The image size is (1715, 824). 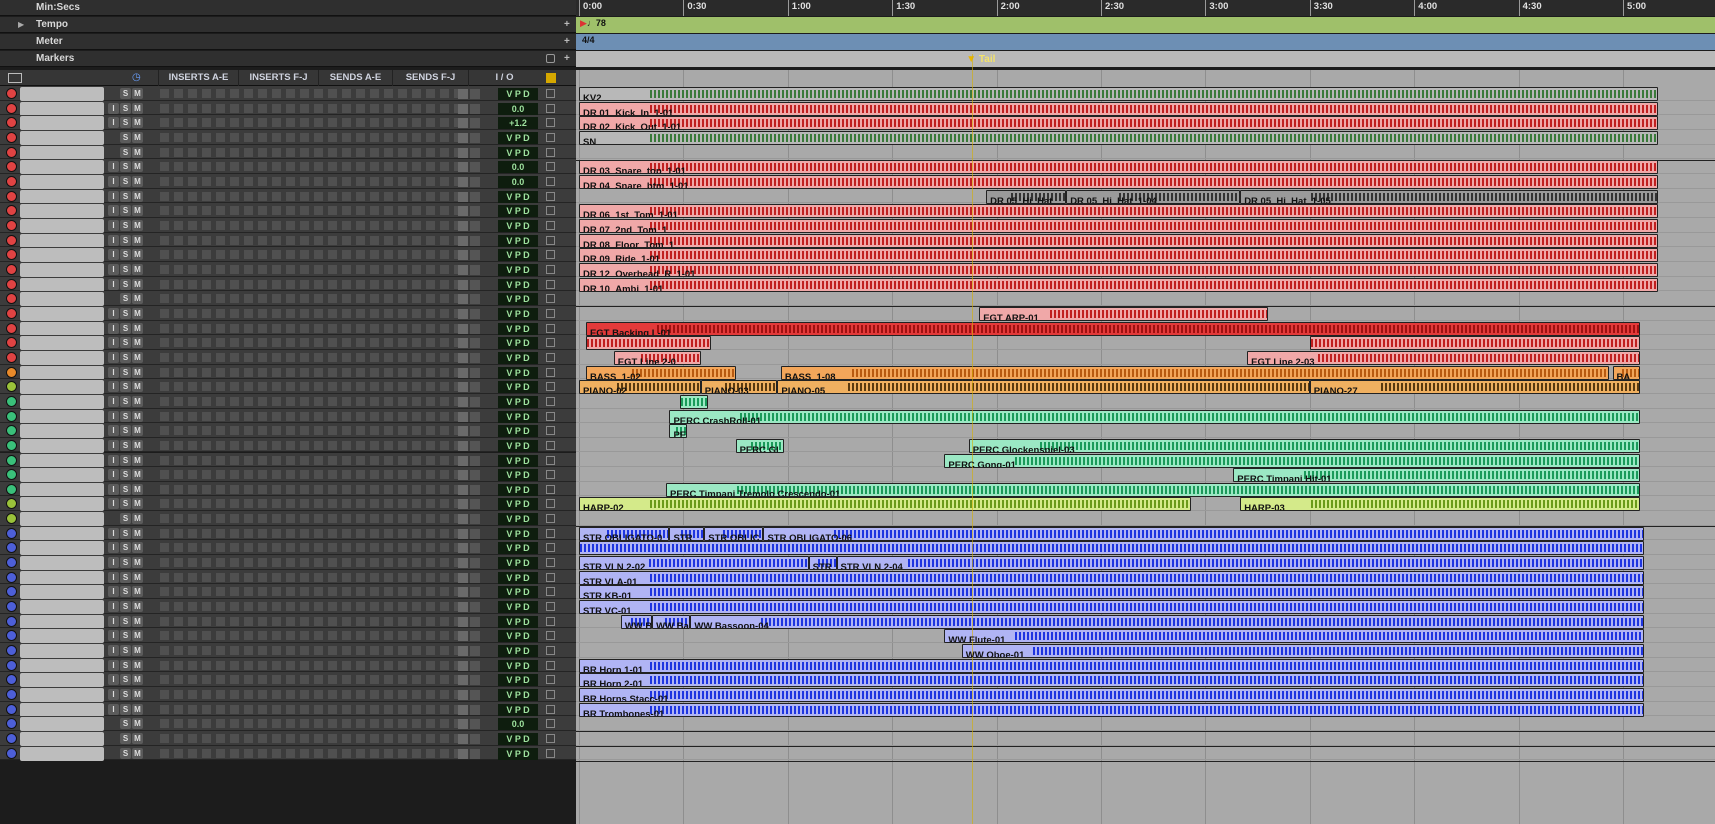 What do you see at coordinates (1440, 504) in the screenshot?
I see `audio-clip: HARP-03` at bounding box center [1440, 504].